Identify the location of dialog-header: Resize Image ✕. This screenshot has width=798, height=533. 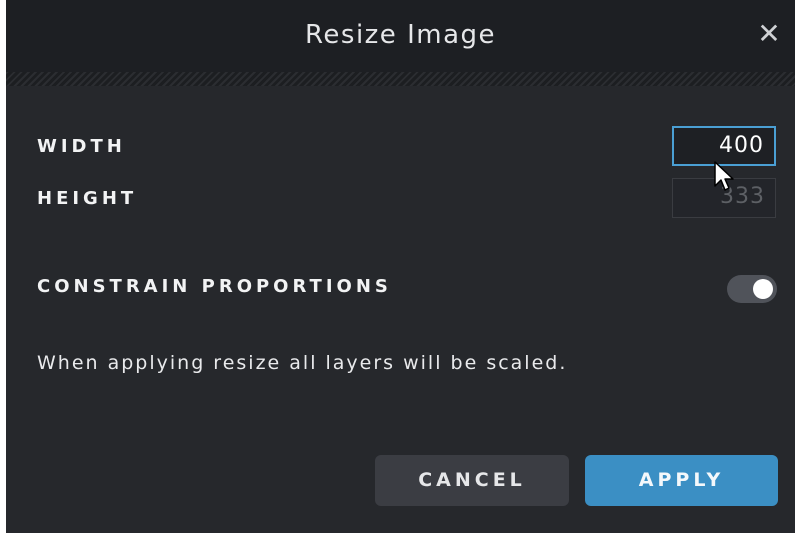
(400, 36).